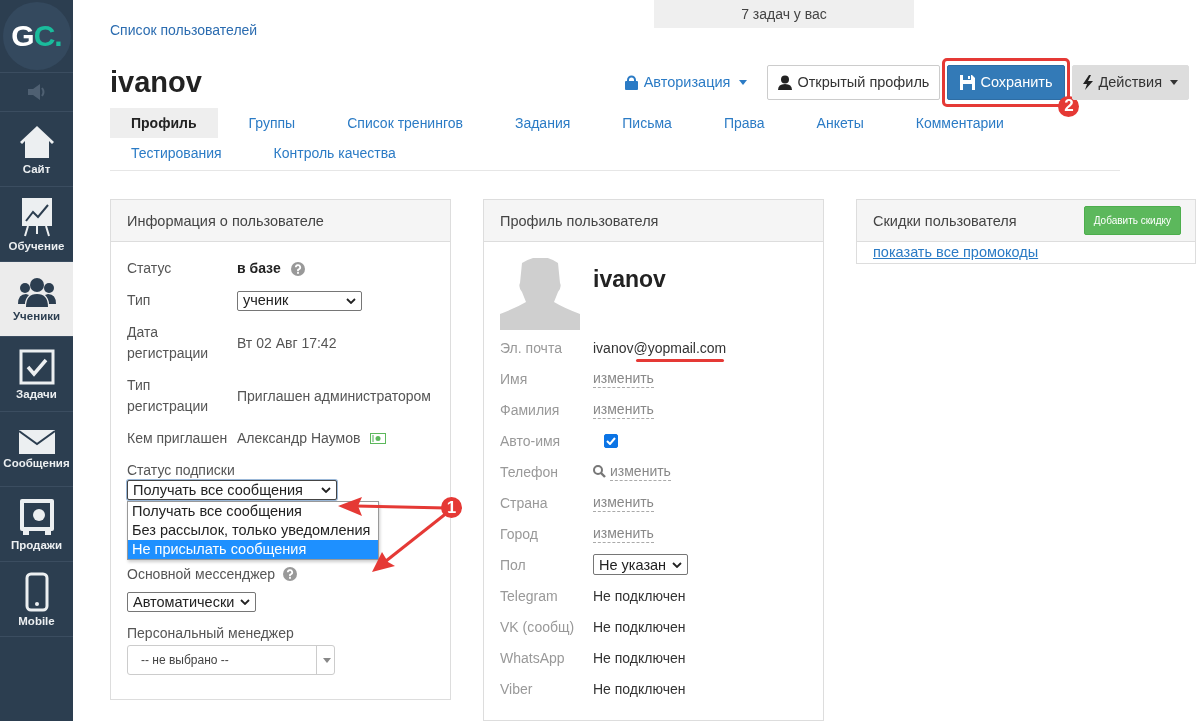 Image resolution: width=1200 pixels, height=721 pixels. I want to click on tab: Группы, so click(272, 123).